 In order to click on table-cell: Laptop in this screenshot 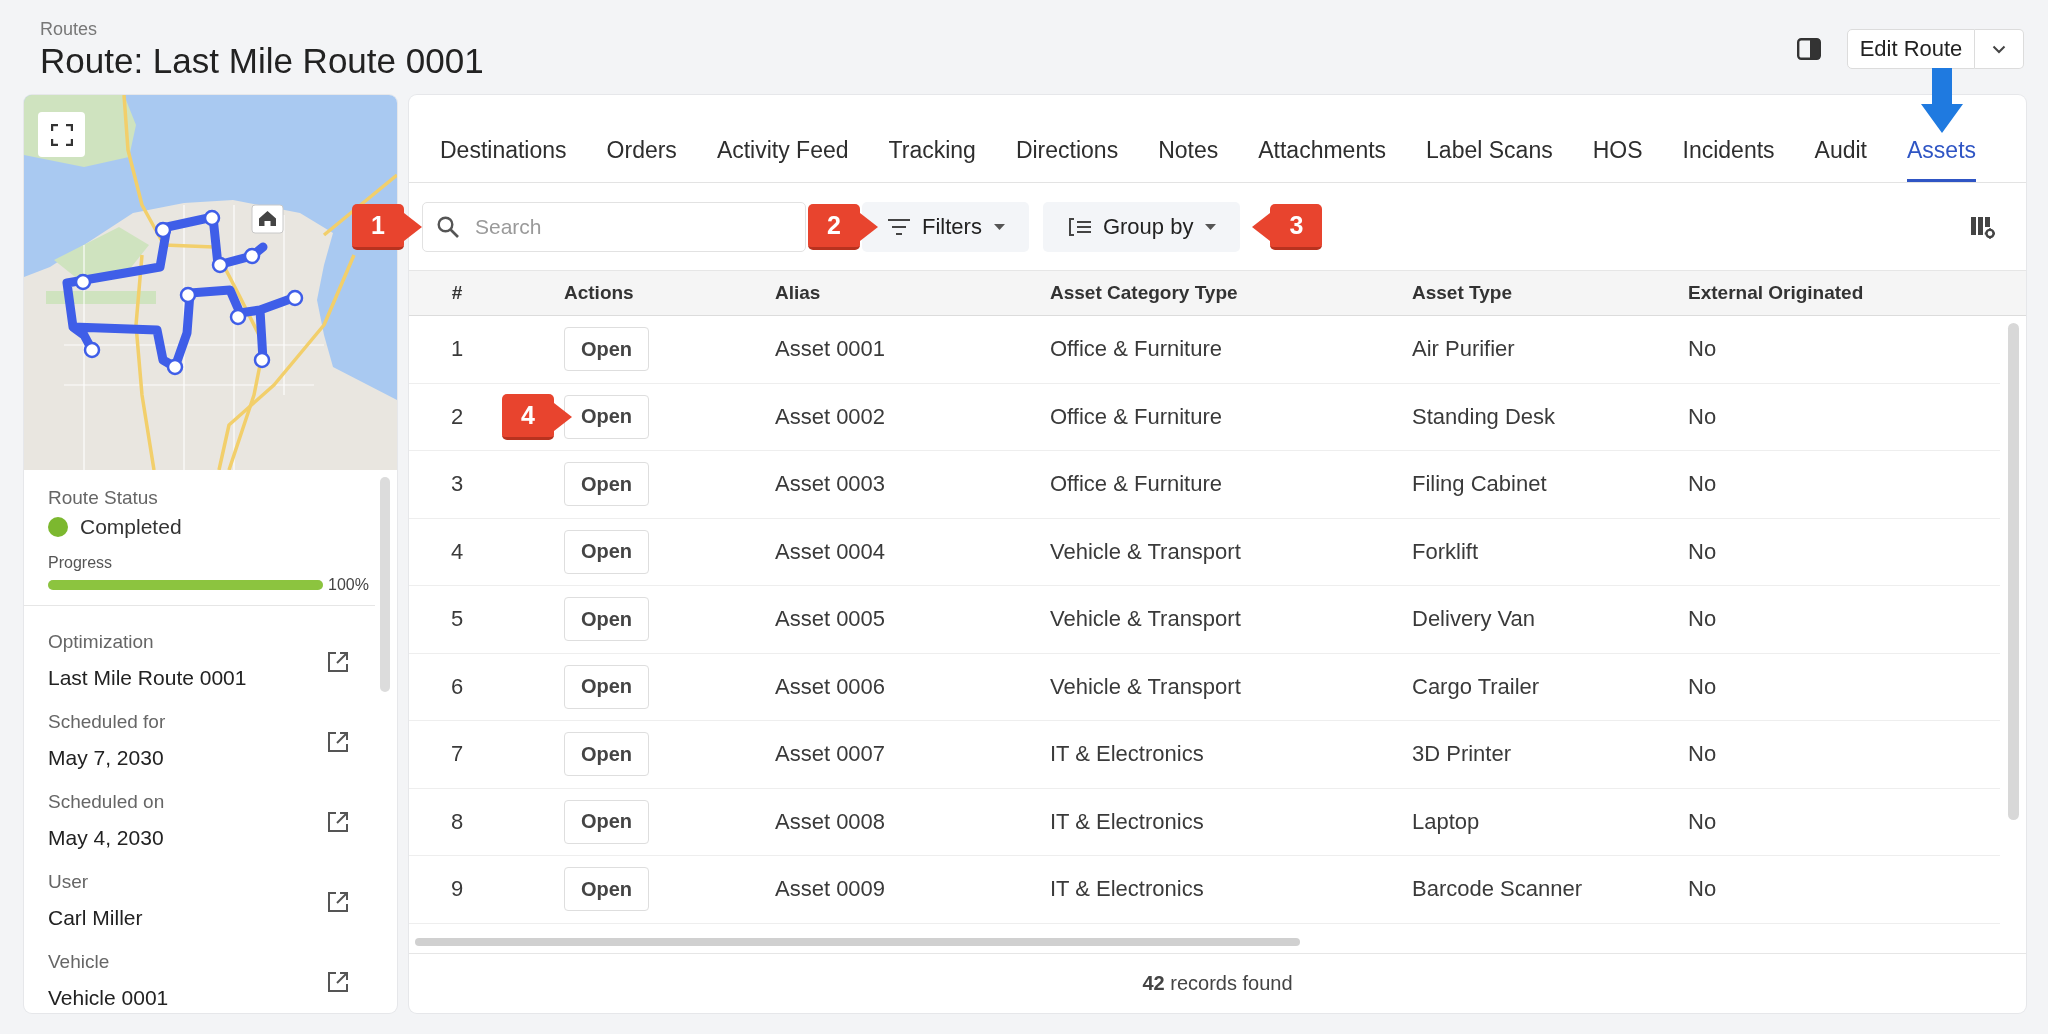, I will do `click(1446, 821)`.